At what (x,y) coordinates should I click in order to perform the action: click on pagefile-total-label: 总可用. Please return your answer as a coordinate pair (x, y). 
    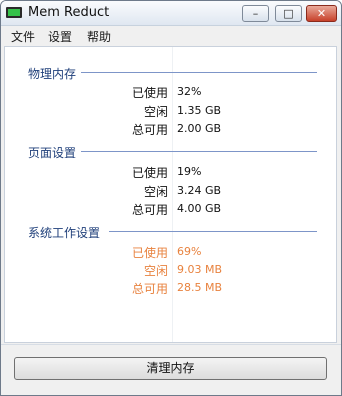
    Looking at the image, I should click on (149, 210).